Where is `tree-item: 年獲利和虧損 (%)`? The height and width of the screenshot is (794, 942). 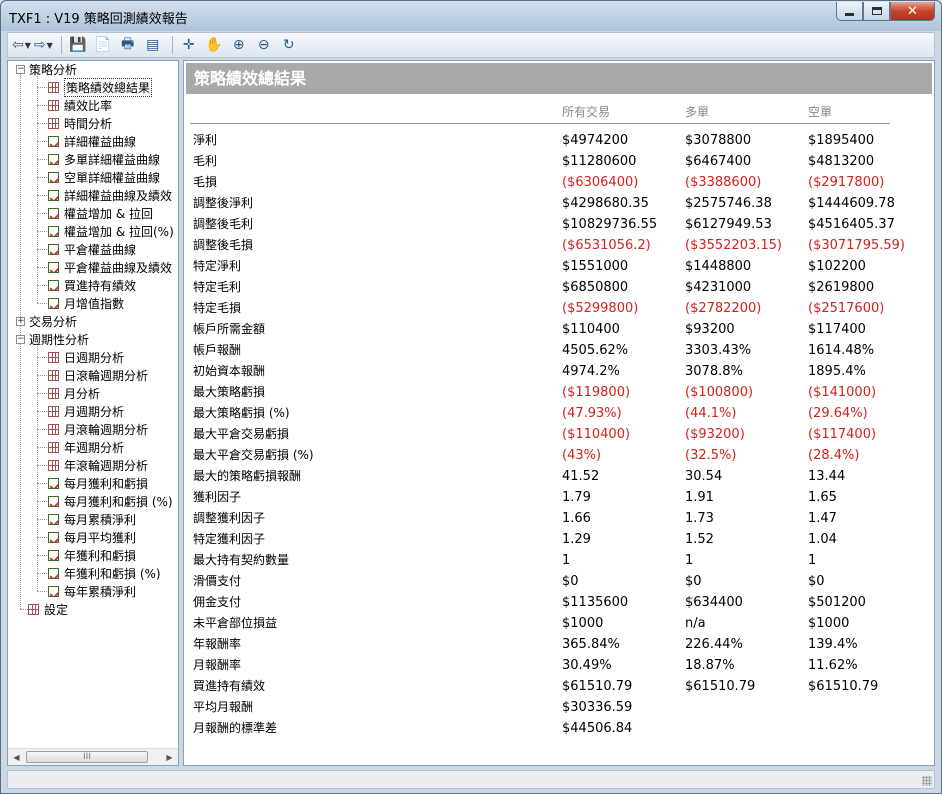 tree-item: 年獲利和虧損 (%) is located at coordinates (104, 573).